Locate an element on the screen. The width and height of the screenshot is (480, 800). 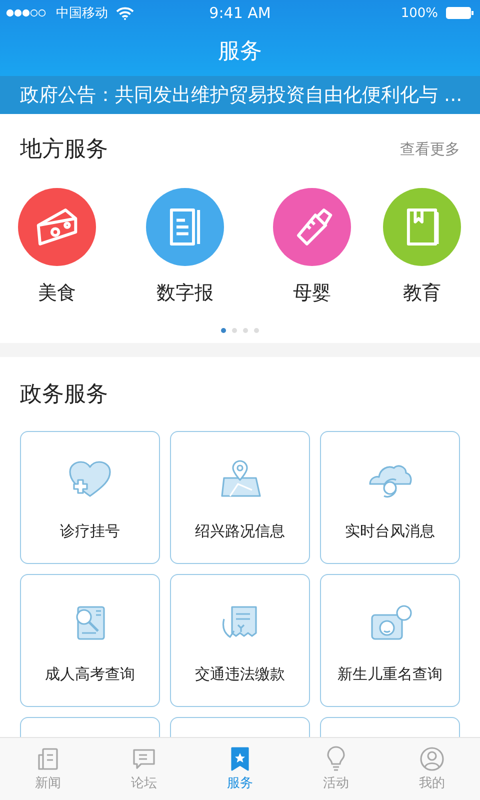
service-label: 数字报 is located at coordinates (185, 293).